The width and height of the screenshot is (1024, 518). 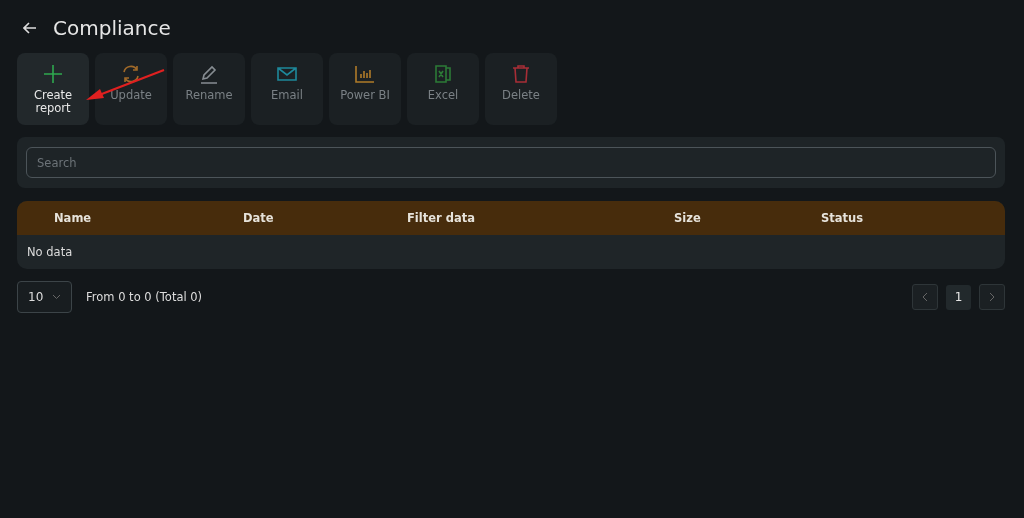 I want to click on pagination-summary: From 0 to 0 (Total 0), so click(x=144, y=297).